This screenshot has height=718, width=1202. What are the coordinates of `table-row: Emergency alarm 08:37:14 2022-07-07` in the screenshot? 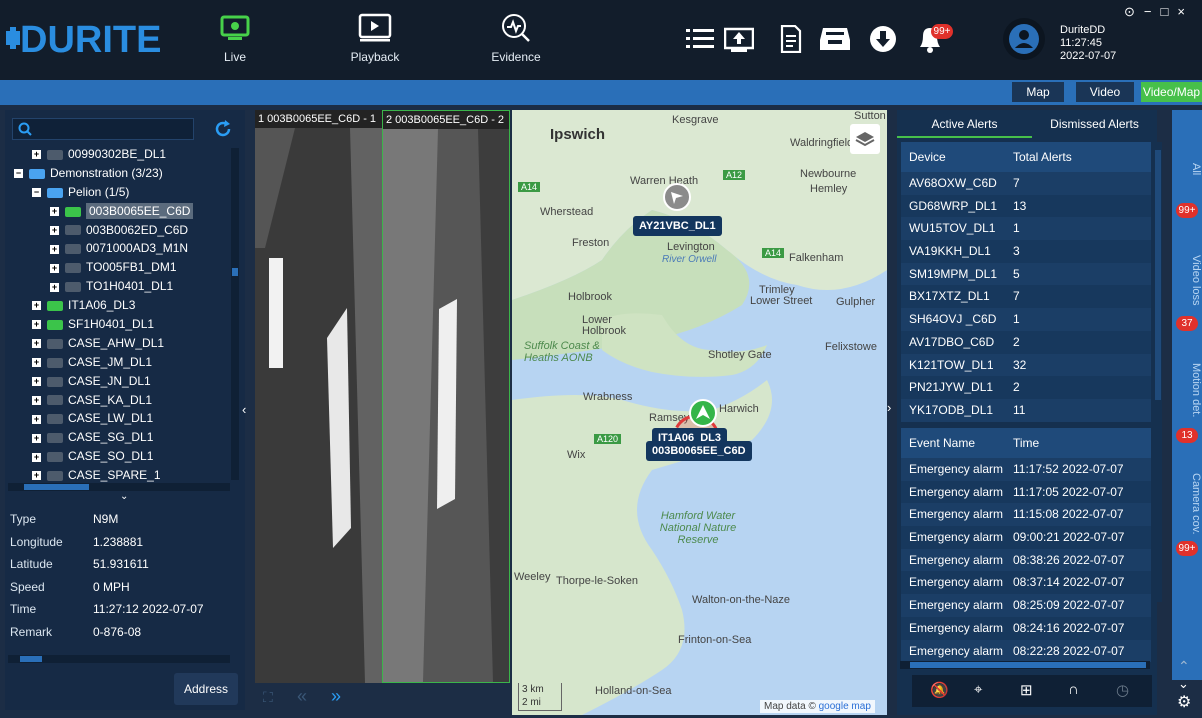 It's located at (1026, 583).